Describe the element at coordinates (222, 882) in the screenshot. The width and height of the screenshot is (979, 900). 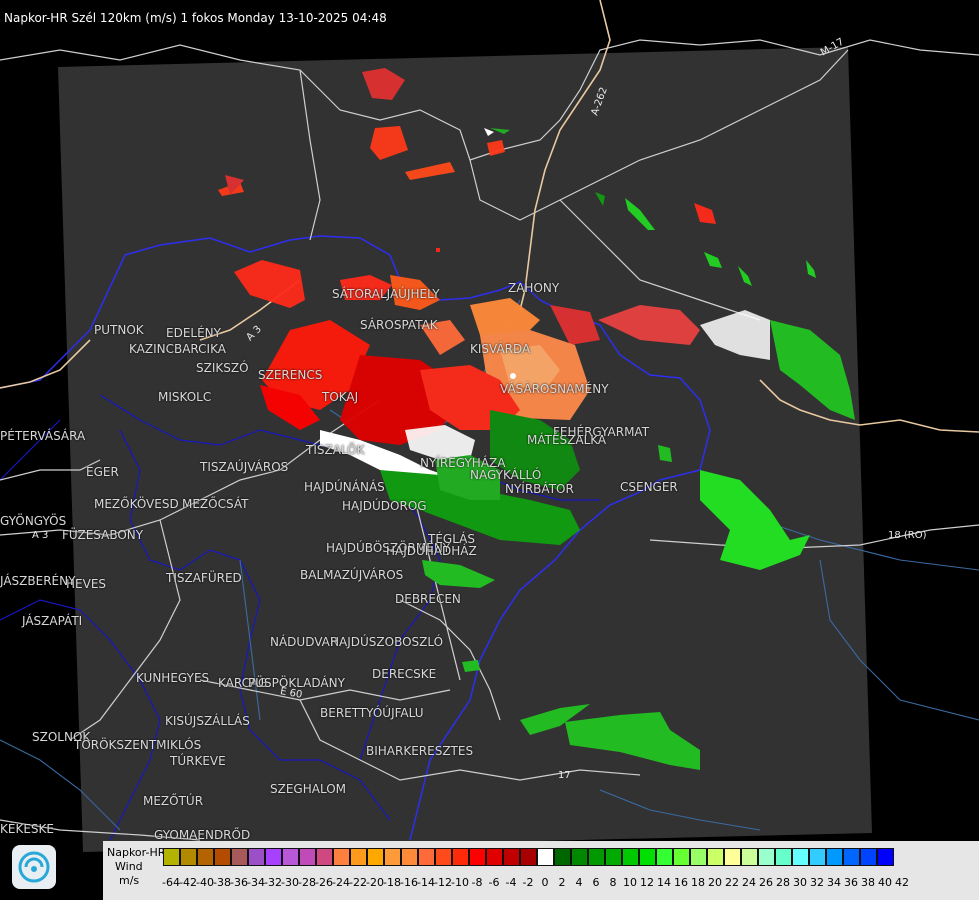
I see `legend-tick-label: -38` at that location.